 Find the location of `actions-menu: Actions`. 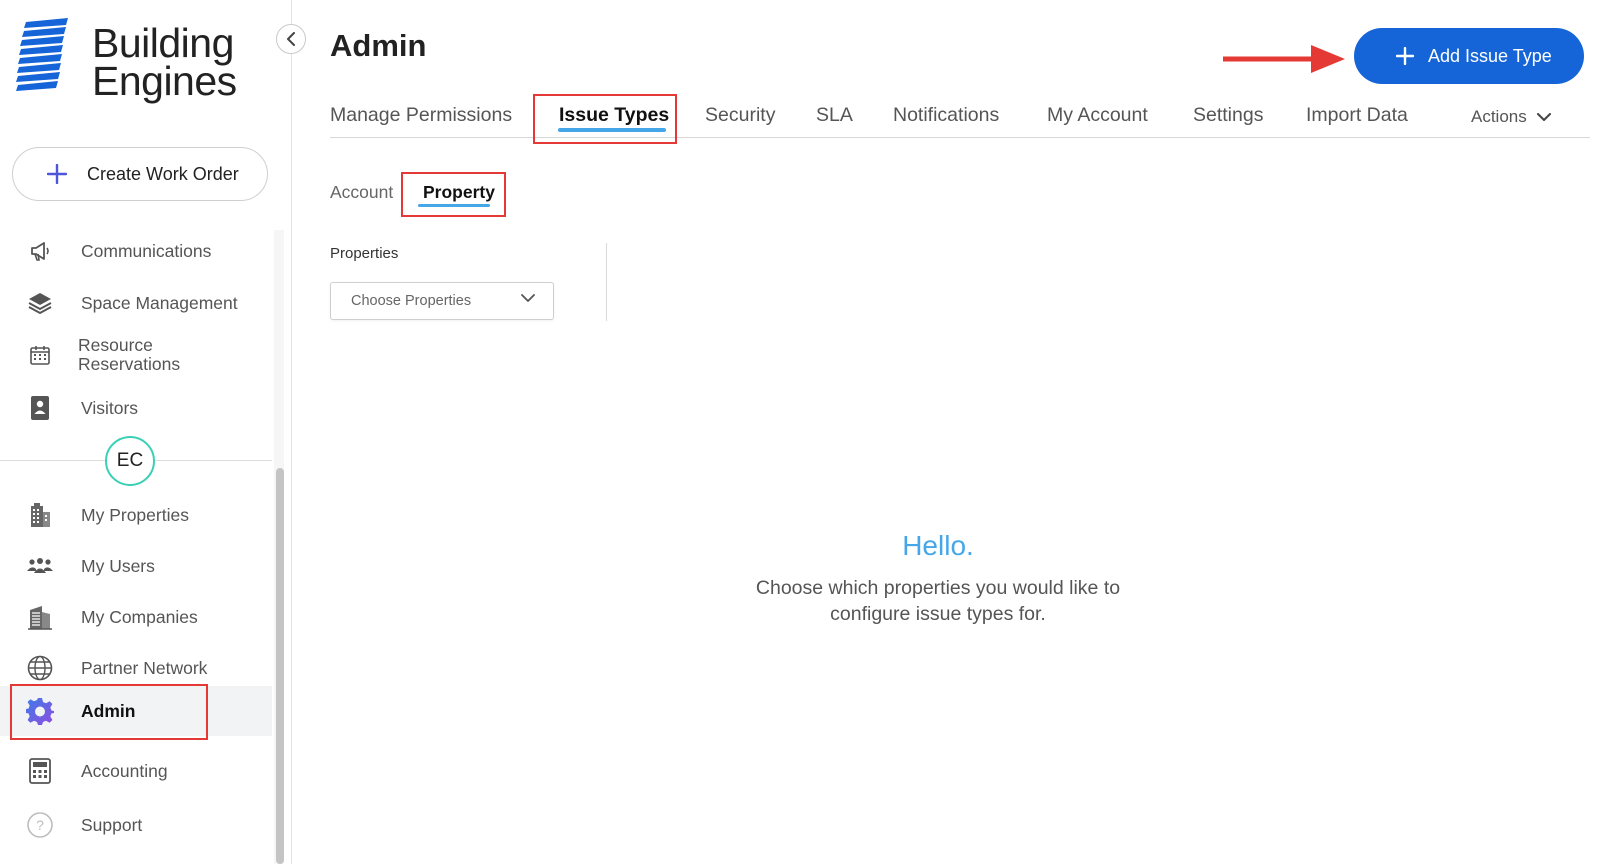

actions-menu: Actions is located at coordinates (1511, 117).